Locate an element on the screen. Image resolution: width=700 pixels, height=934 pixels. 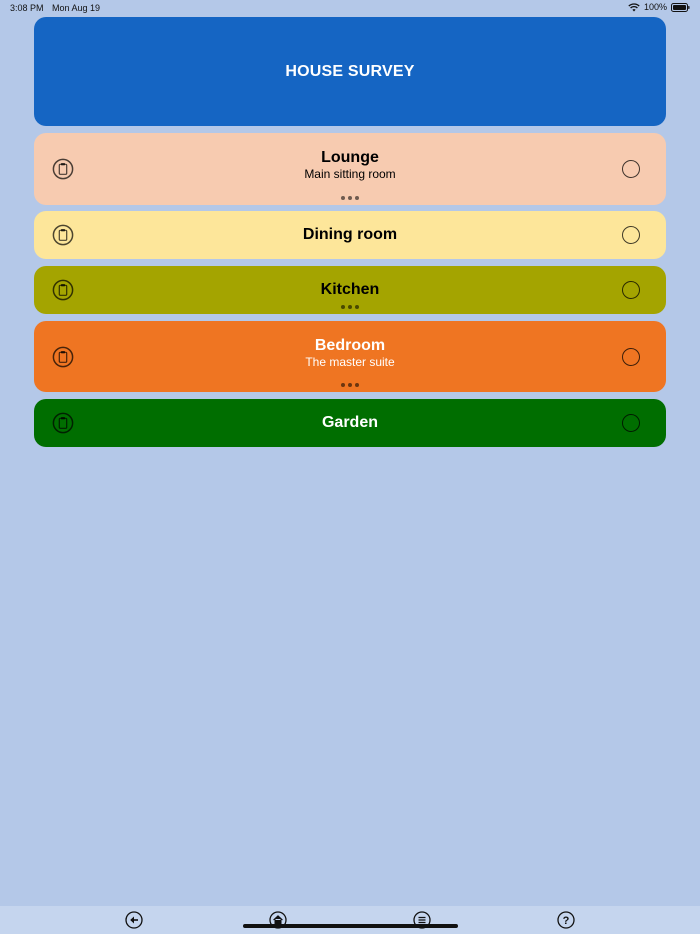
page-title: HOUSE SURVEY is located at coordinates (350, 71).